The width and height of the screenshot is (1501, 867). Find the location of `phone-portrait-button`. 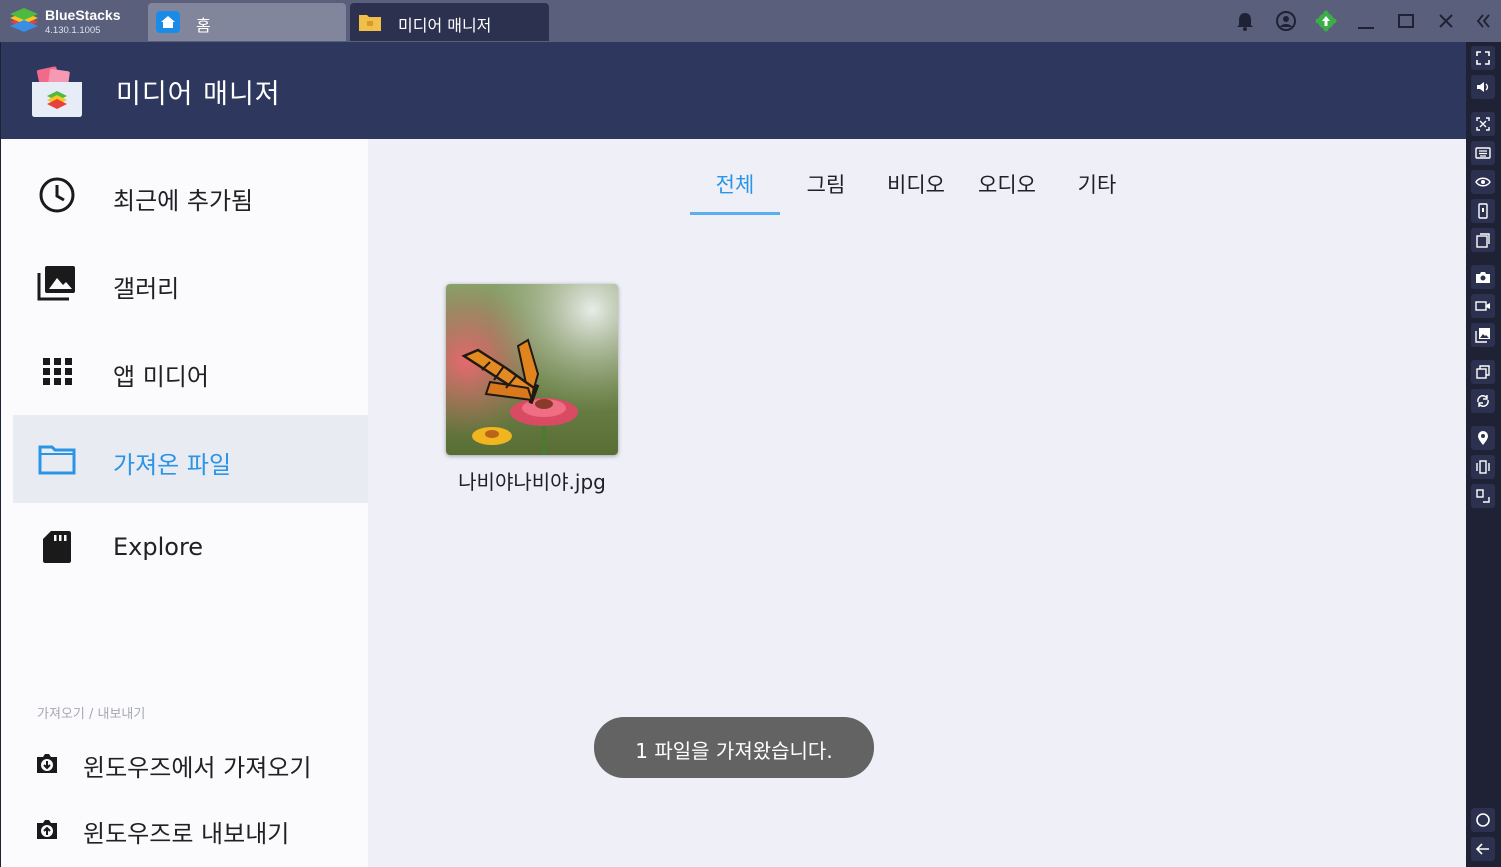

phone-portrait-button is located at coordinates (1483, 211).